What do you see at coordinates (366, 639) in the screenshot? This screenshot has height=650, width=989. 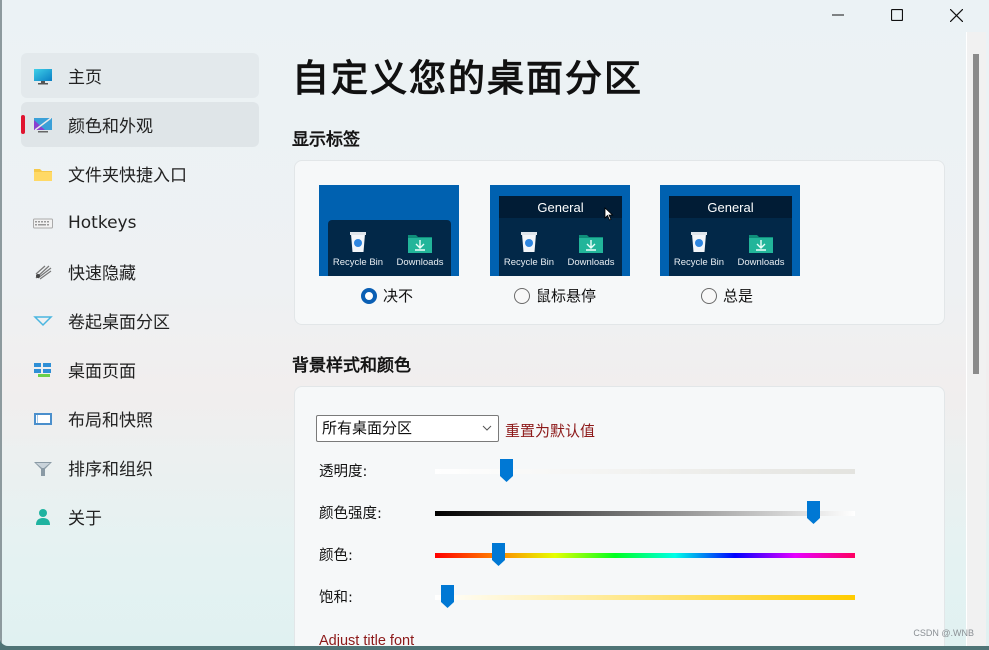 I see `adjust-title-font-link: Adjust title font` at bounding box center [366, 639].